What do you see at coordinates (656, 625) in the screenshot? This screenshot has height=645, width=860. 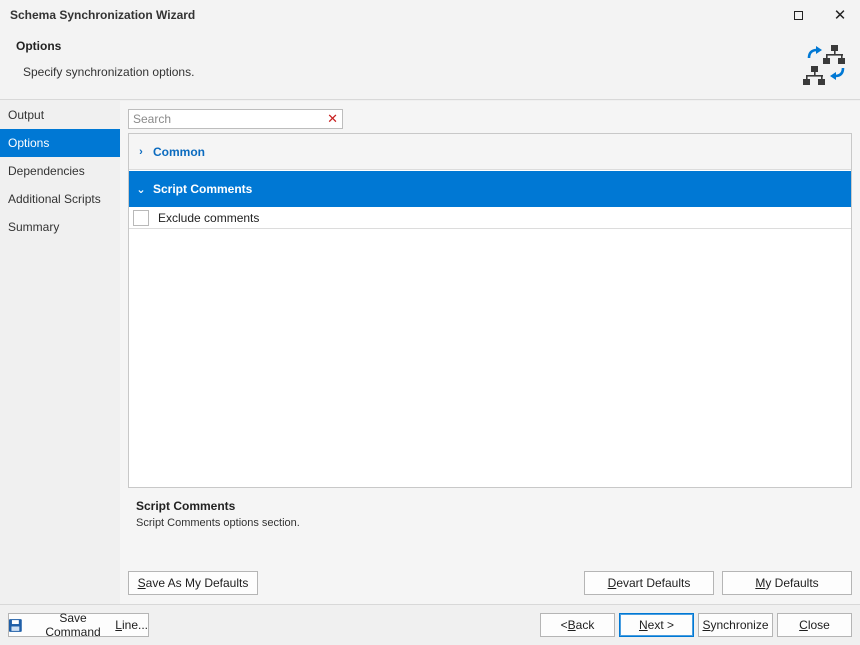 I see `next-button: Next >` at bounding box center [656, 625].